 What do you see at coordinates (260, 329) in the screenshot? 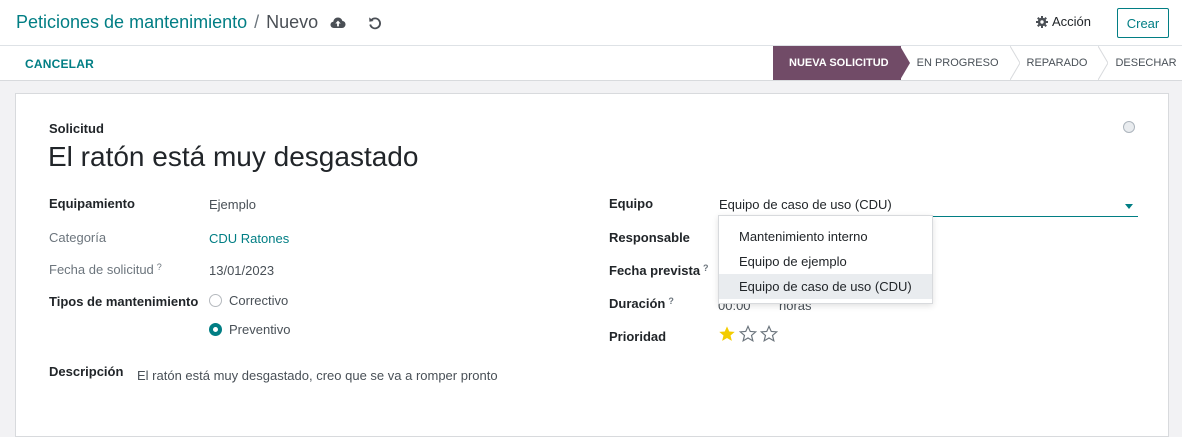
I see `radio-label: Preventivo` at bounding box center [260, 329].